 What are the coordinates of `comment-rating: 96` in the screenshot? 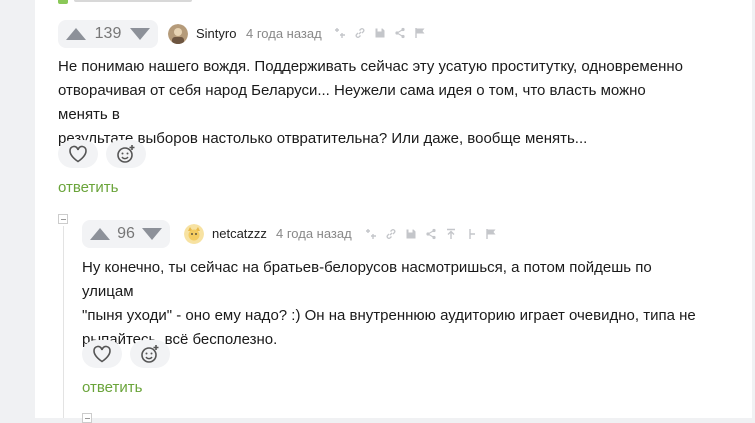 It's located at (126, 233).